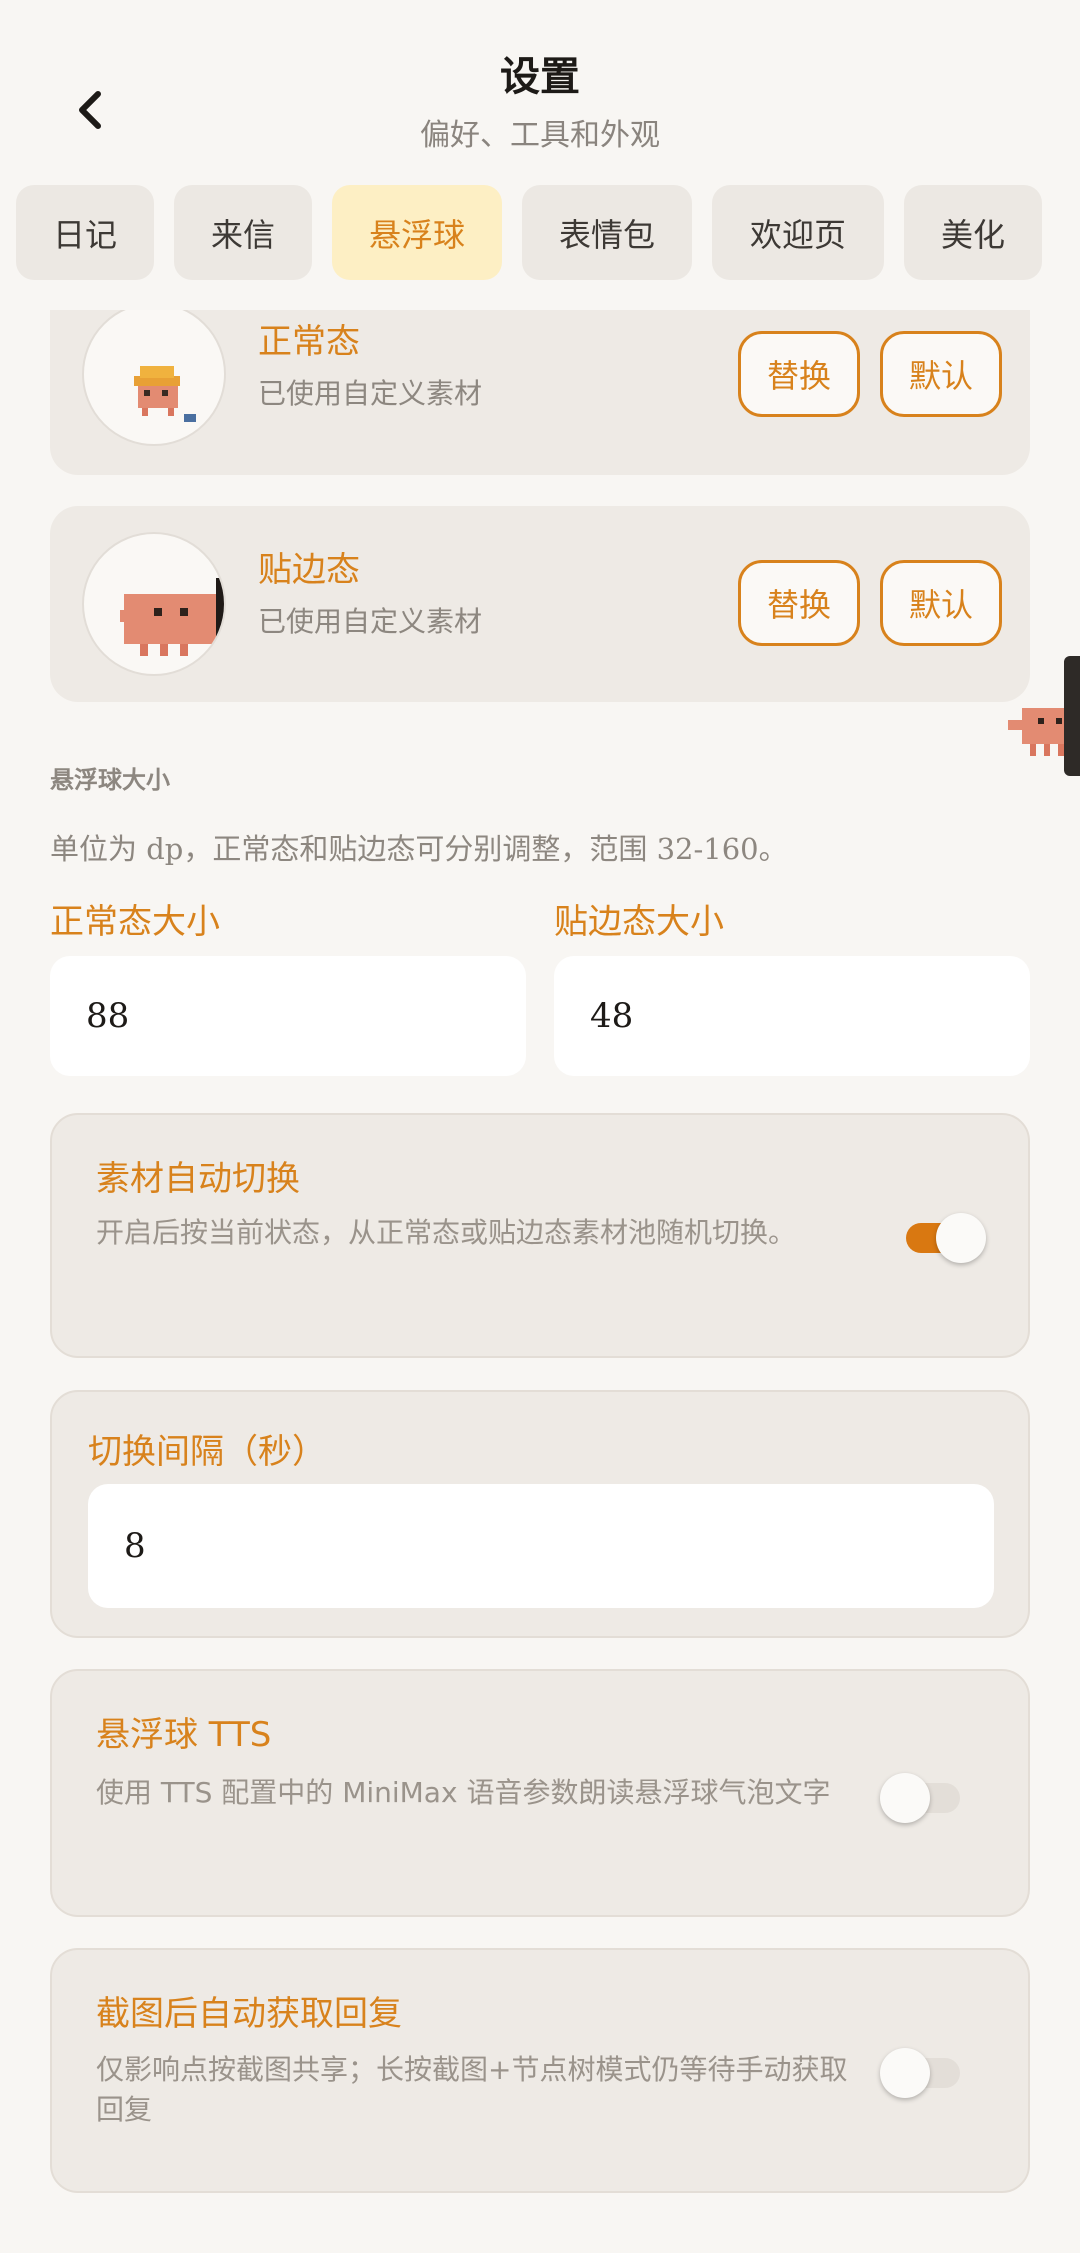  I want to click on tab-floating-ball: 悬浮球, so click(417, 232).